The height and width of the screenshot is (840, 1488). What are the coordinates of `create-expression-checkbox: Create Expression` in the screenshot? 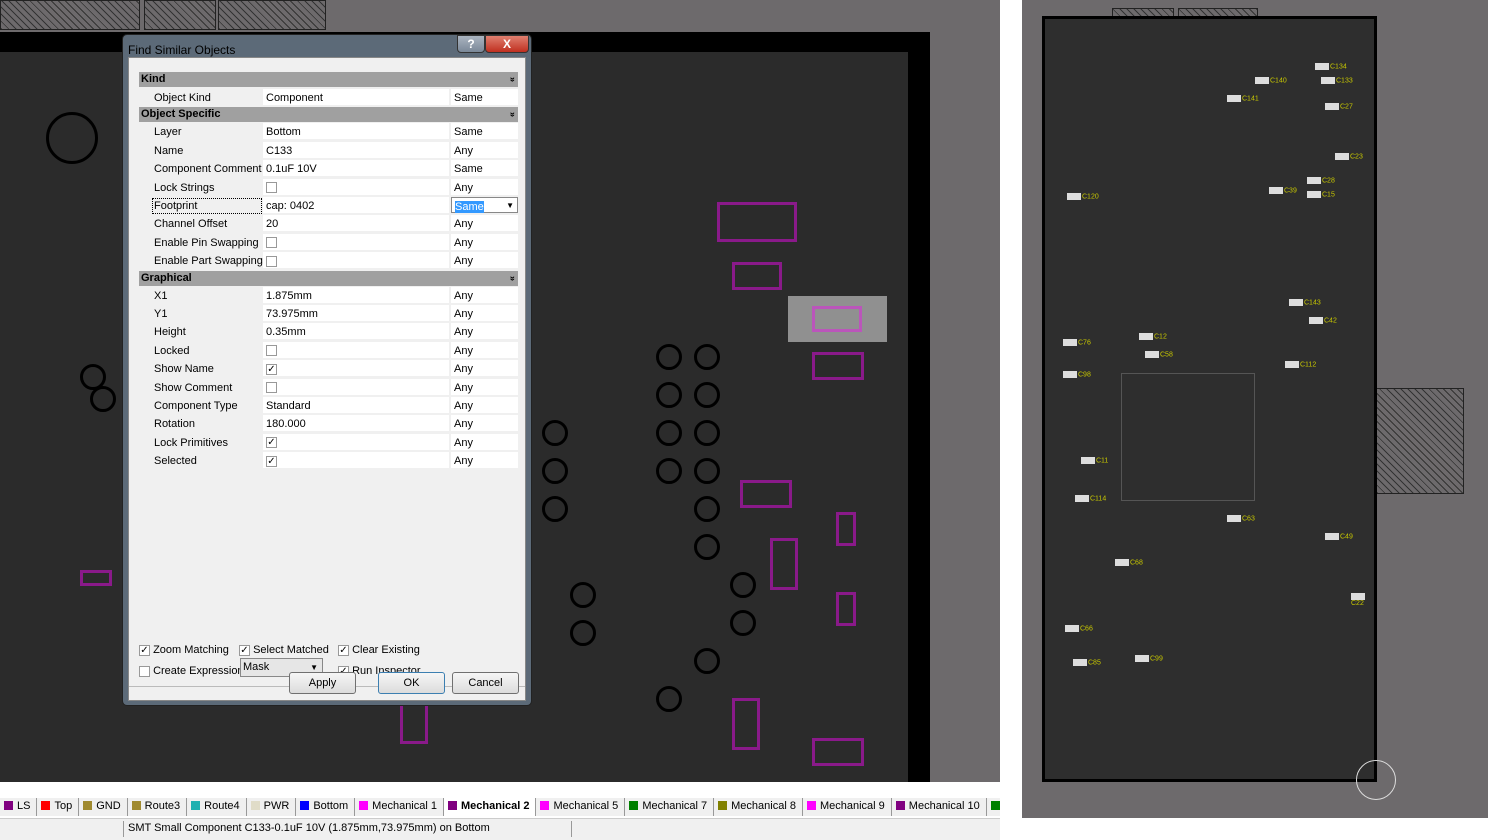 It's located at (191, 671).